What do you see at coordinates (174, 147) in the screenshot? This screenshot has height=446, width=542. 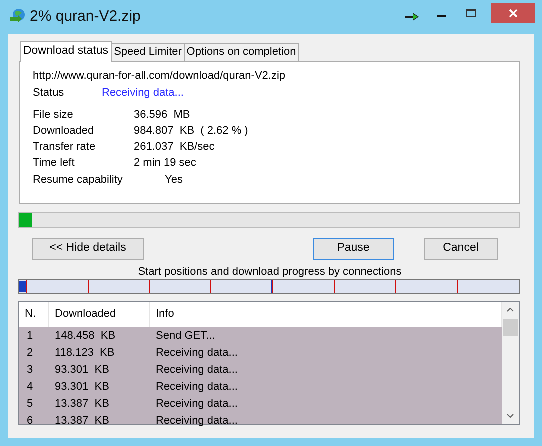 I see `detail-value: 261.037 KB/sec` at bounding box center [174, 147].